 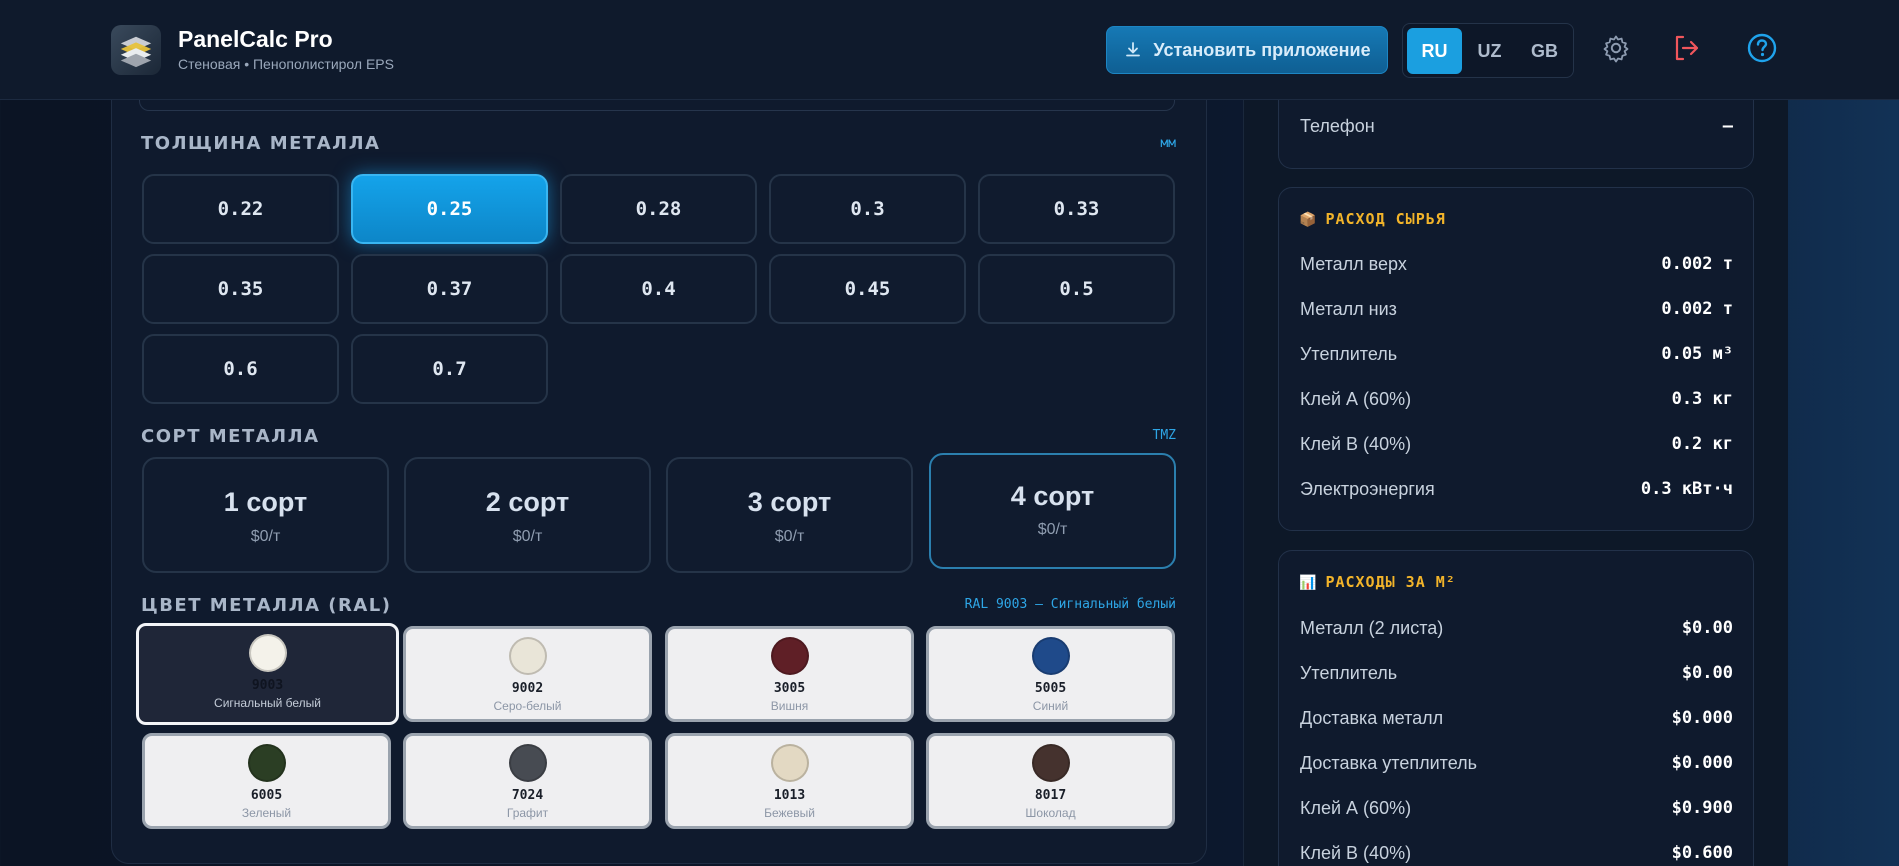 I want to click on ral-code: 8017, so click(x=1050, y=795).